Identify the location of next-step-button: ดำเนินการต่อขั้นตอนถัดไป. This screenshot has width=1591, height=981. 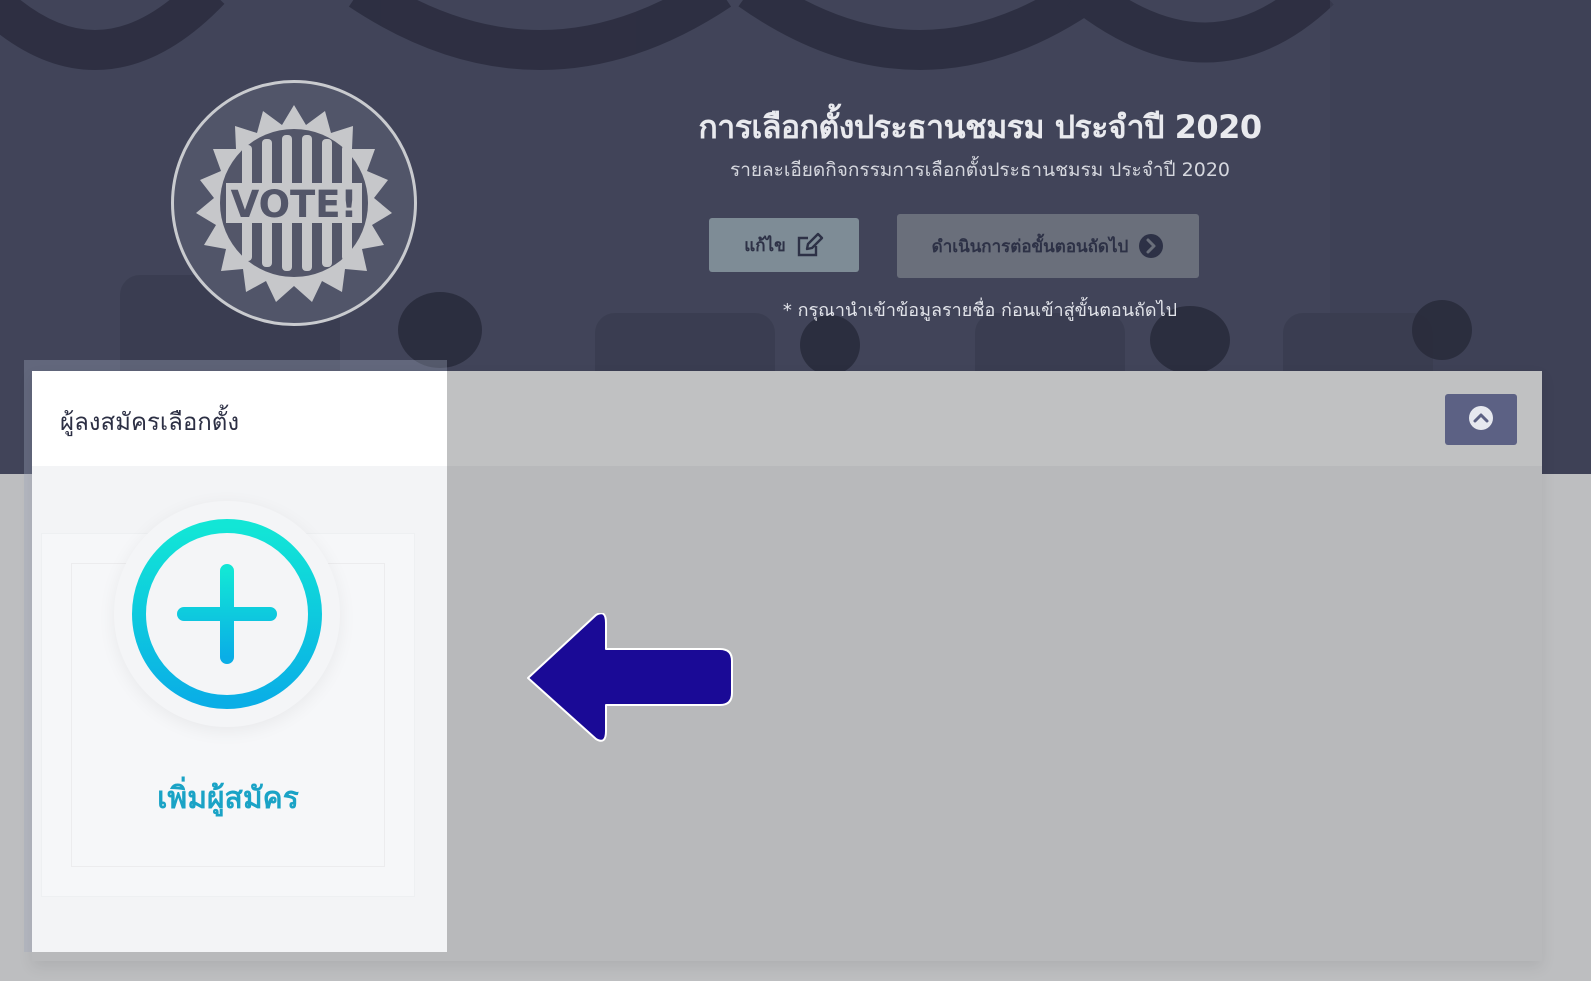
(1048, 246).